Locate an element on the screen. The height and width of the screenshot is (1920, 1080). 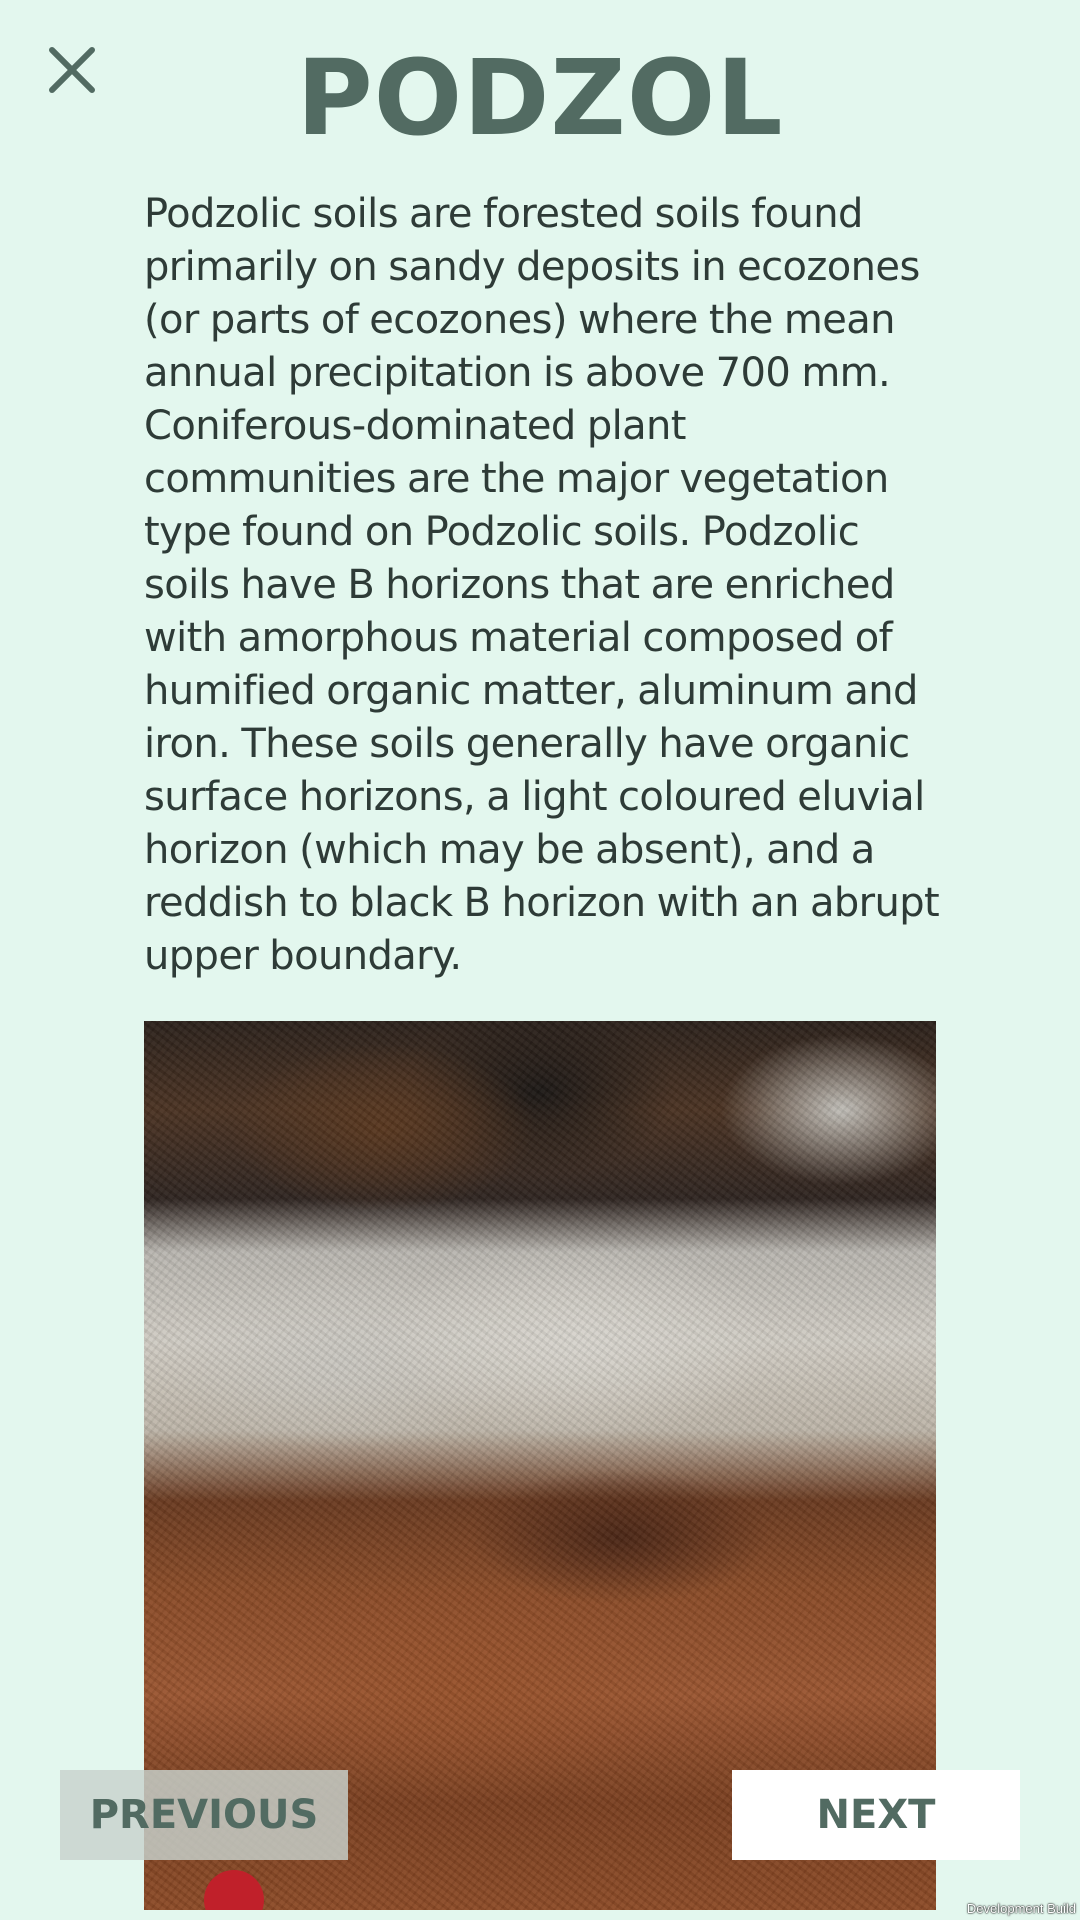
next-button: NEXT is located at coordinates (876, 1815).